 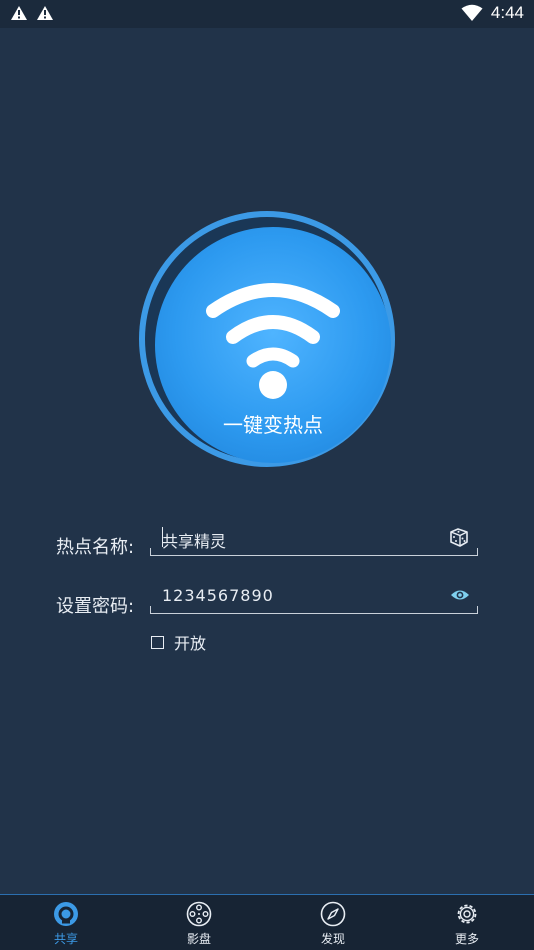 What do you see at coordinates (314, 610) in the screenshot?
I see `password-underline` at bounding box center [314, 610].